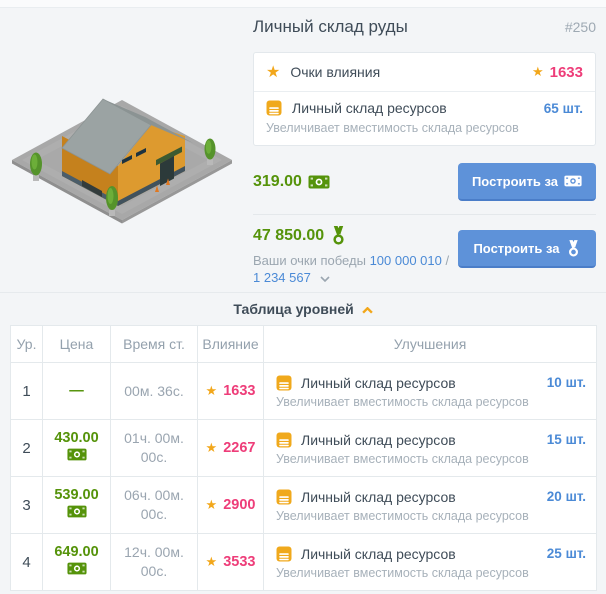 This screenshot has height=594, width=606. What do you see at coordinates (154, 562) in the screenshot?
I see `time-cell: 12ч. 00м. 00с.` at bounding box center [154, 562].